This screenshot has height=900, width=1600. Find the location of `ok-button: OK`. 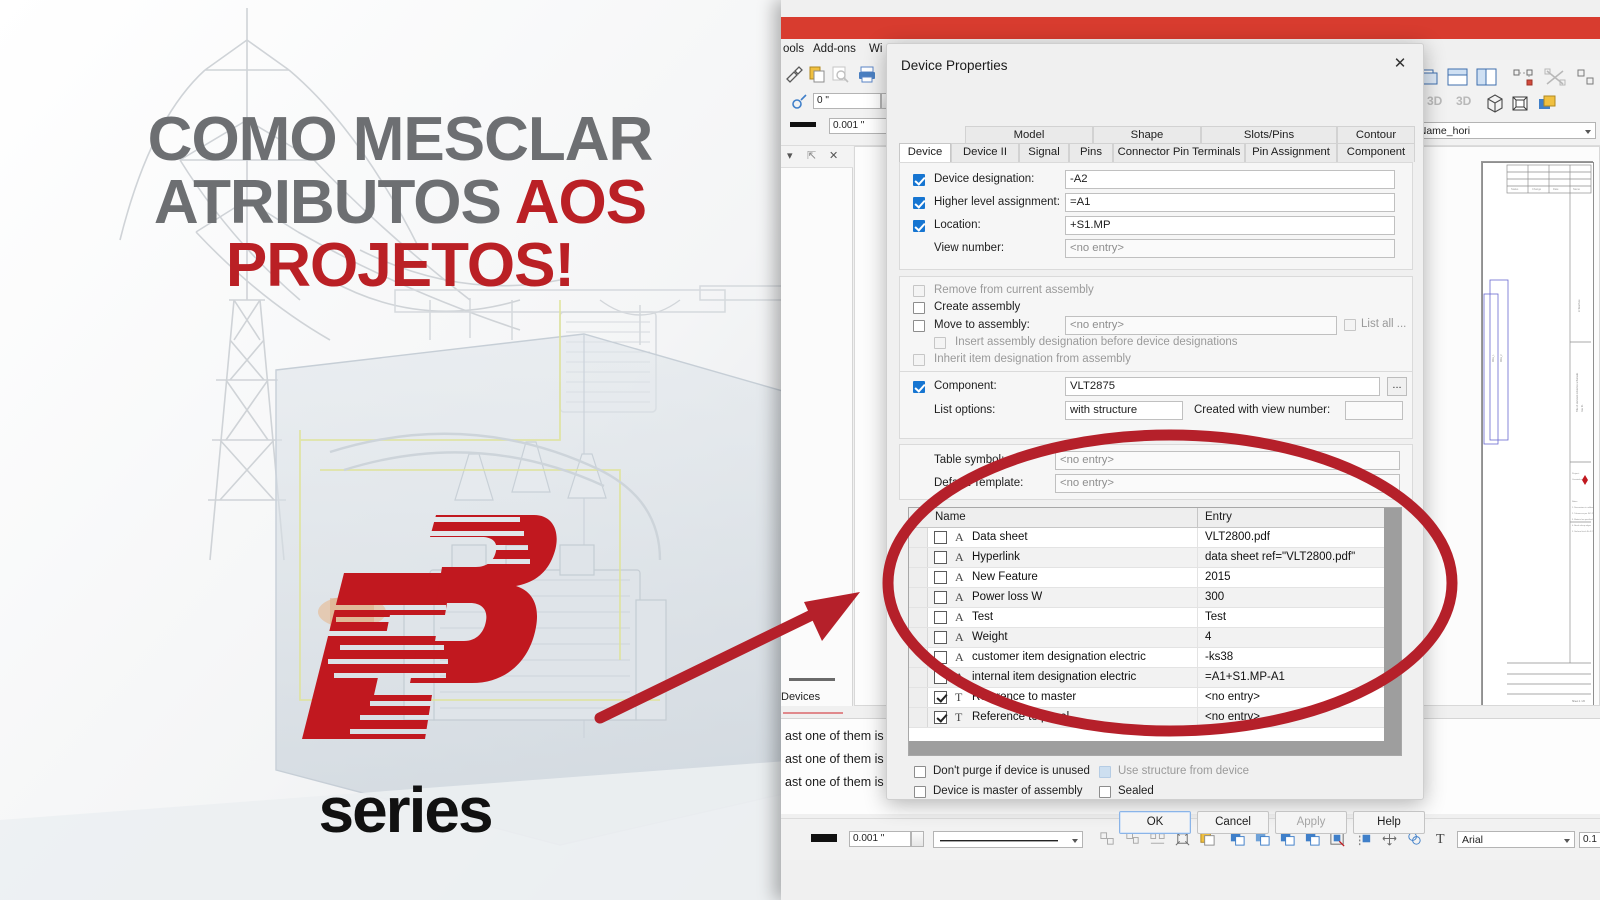

ok-button: OK is located at coordinates (1155, 822).